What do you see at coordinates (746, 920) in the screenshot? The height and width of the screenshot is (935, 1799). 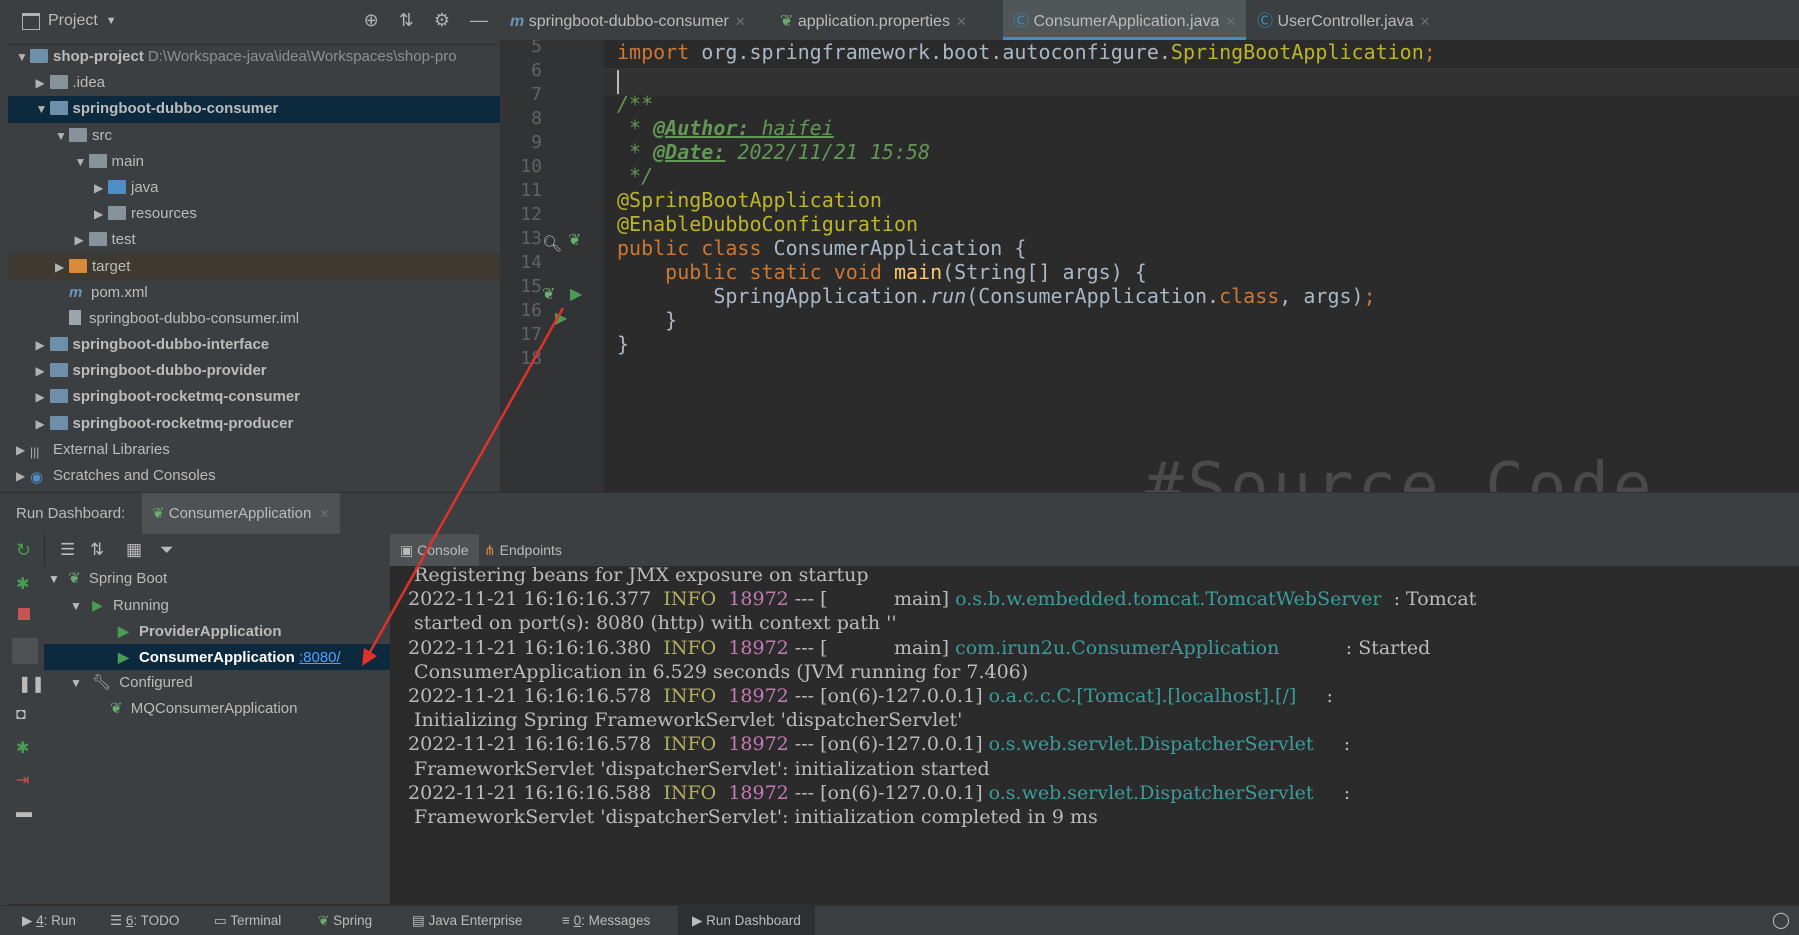 I see `run-dashboard-tool-button: ▶ Run Dashboard` at bounding box center [746, 920].